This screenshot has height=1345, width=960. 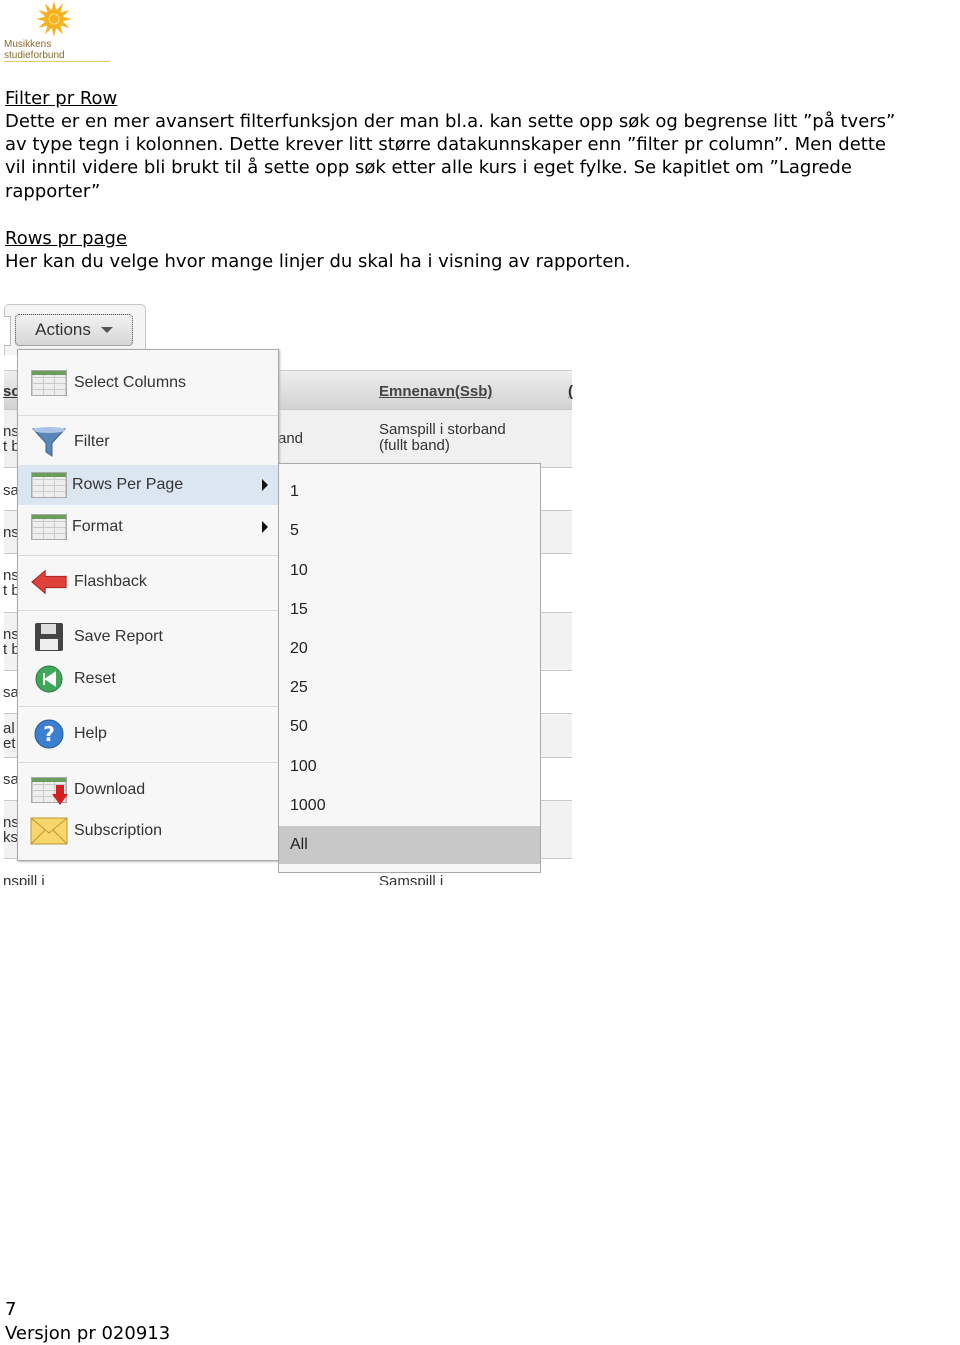 I want to click on version-text: Versjon pr 020913, so click(x=88, y=1333).